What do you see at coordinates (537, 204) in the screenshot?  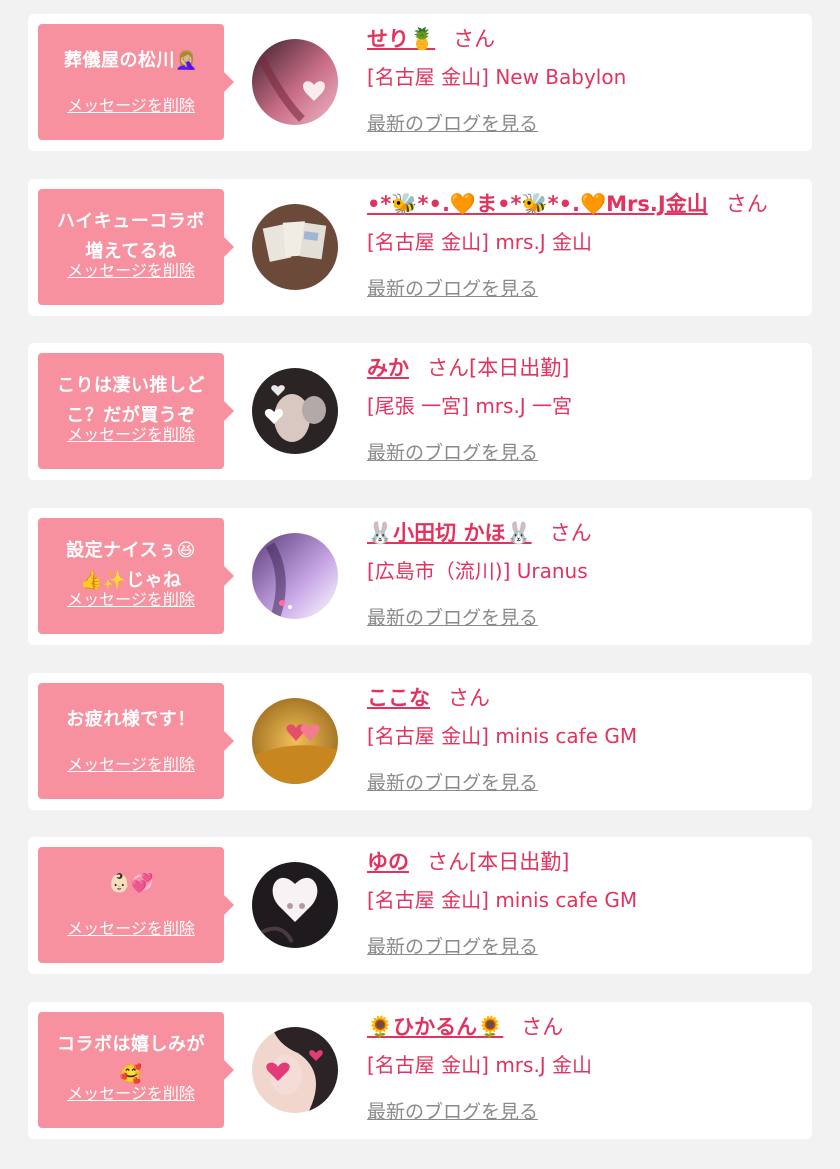 I see `sender-name-link: •*🐝*•.🧡ま•*🐝*•.🧡Mrs.J金山` at bounding box center [537, 204].